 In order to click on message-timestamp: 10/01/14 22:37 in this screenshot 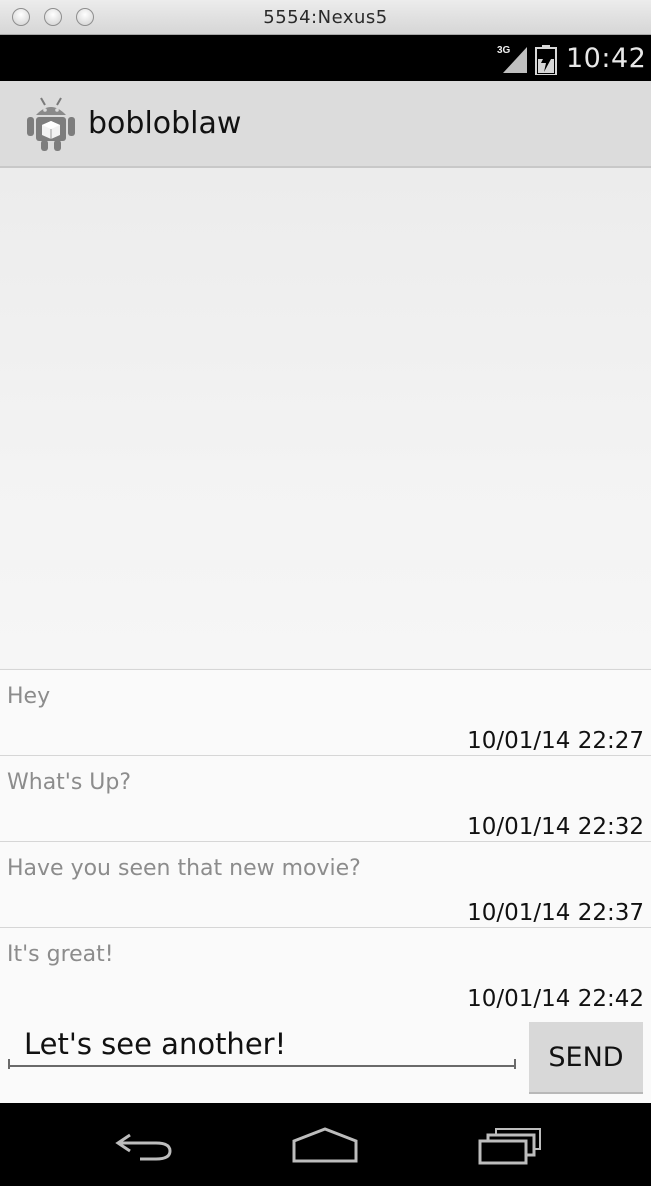, I will do `click(555, 913)`.